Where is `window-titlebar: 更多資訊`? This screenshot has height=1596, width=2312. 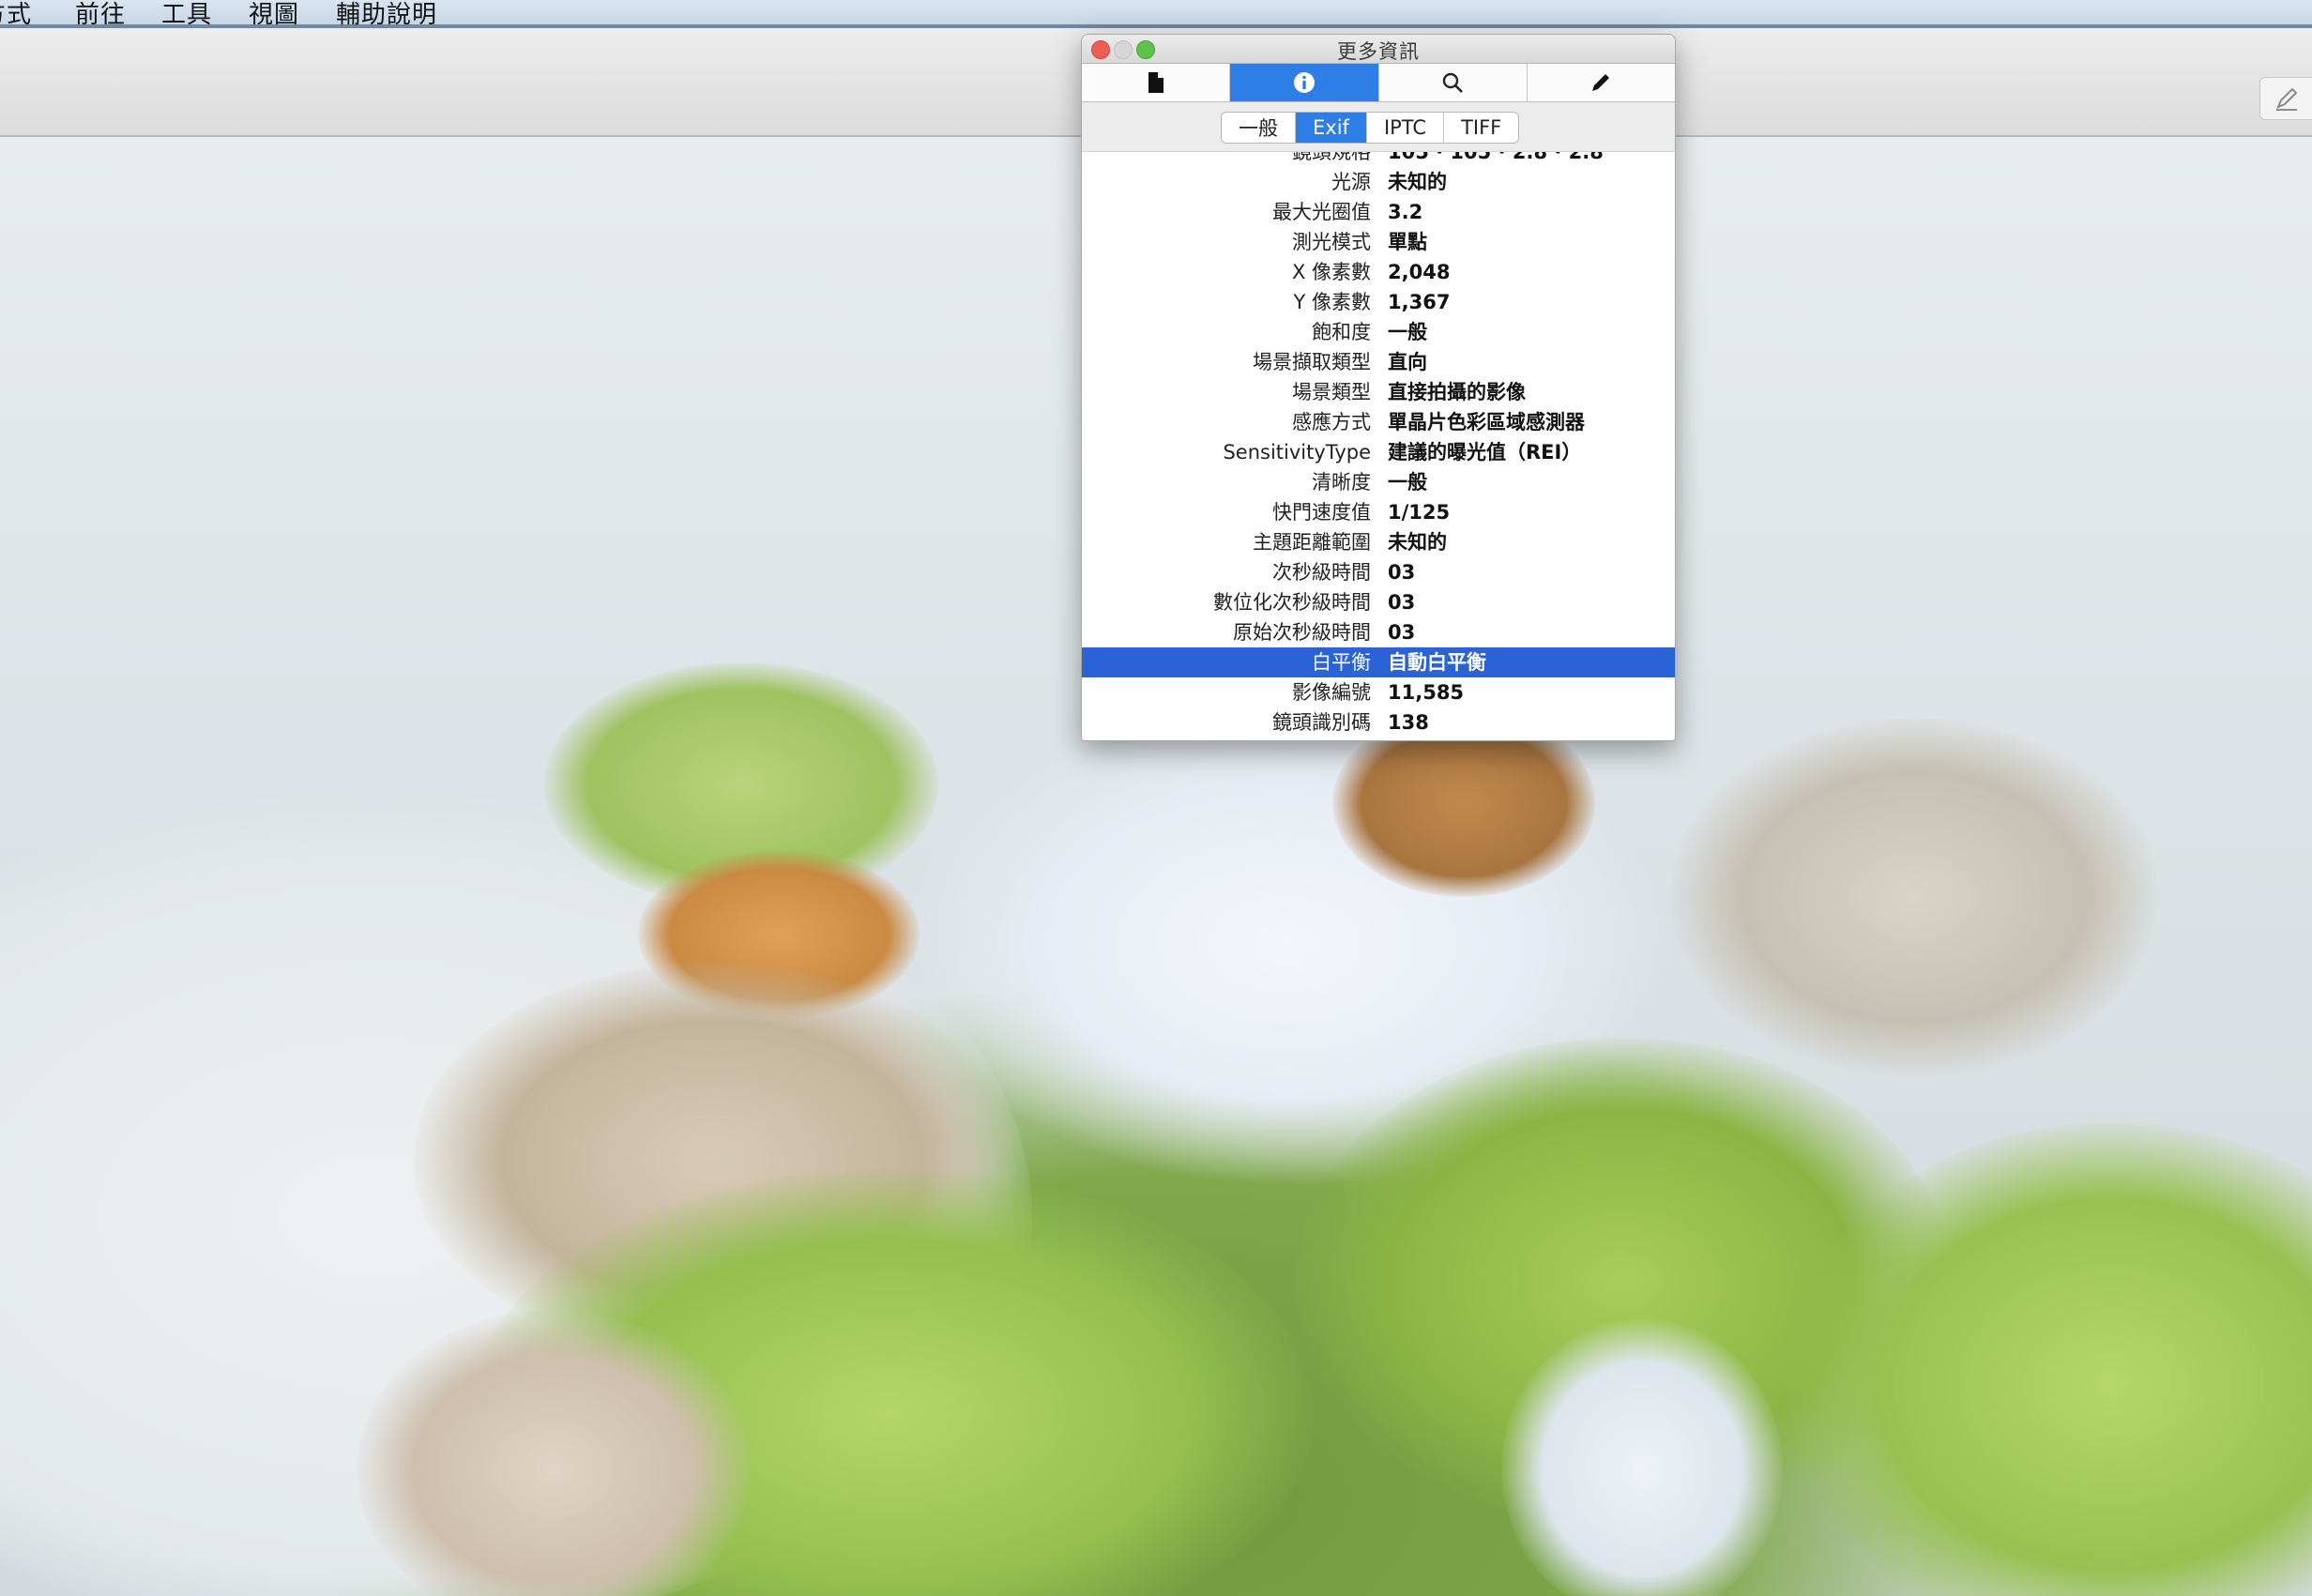 window-titlebar: 更多資訊 is located at coordinates (1378, 49).